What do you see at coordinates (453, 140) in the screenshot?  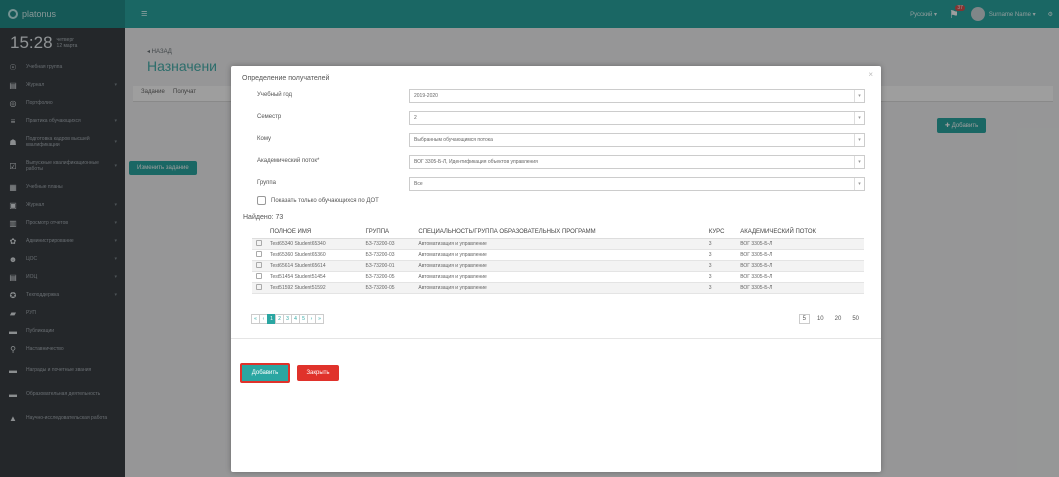 I see `select-value: Выбранным обучающимся потока` at bounding box center [453, 140].